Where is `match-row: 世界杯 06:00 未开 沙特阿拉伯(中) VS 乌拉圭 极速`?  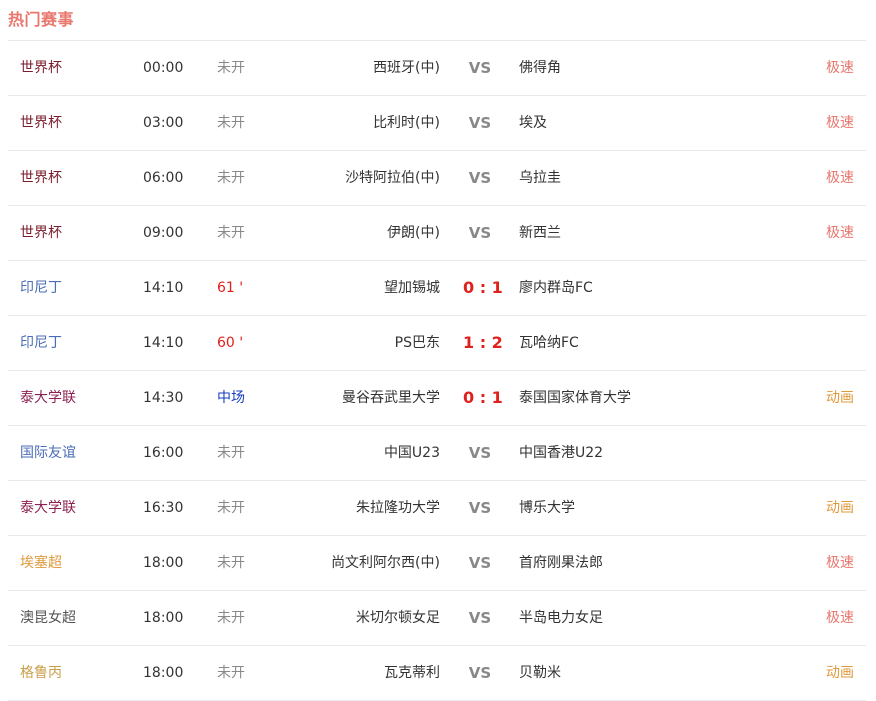 match-row: 世界杯 06:00 未开 沙特阿拉伯(中) VS 乌拉圭 极速 is located at coordinates (437, 178).